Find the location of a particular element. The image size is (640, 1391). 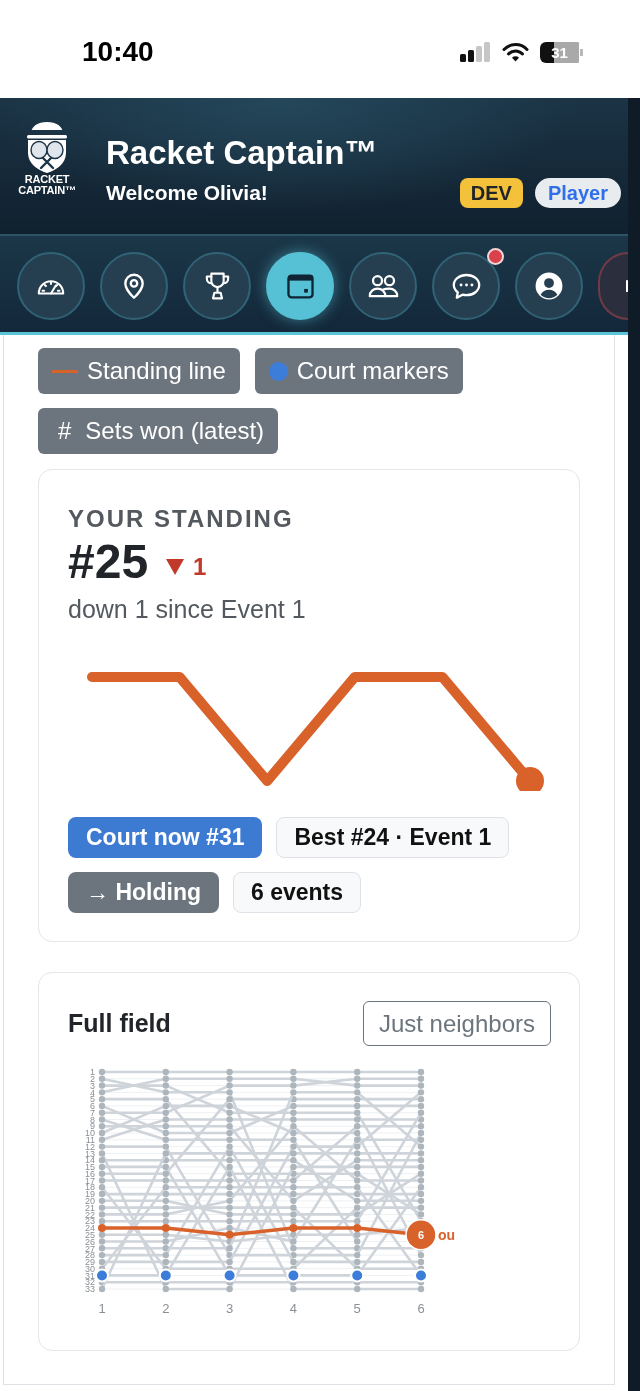

y-tick-label: 33 is located at coordinates (90, 1289).